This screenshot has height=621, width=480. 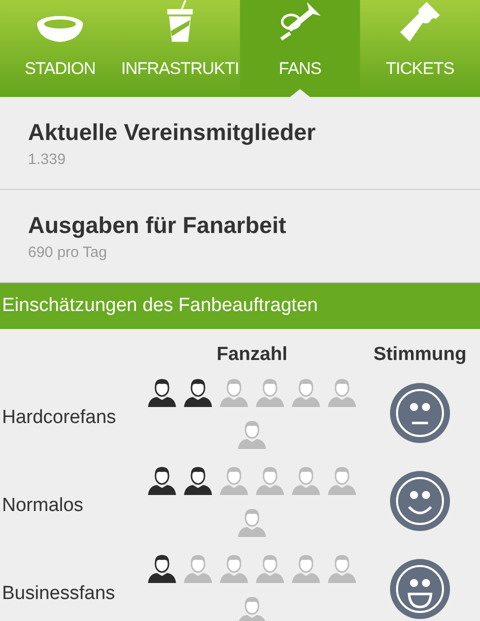 I want to click on column-header: Stimmung, so click(x=420, y=354).